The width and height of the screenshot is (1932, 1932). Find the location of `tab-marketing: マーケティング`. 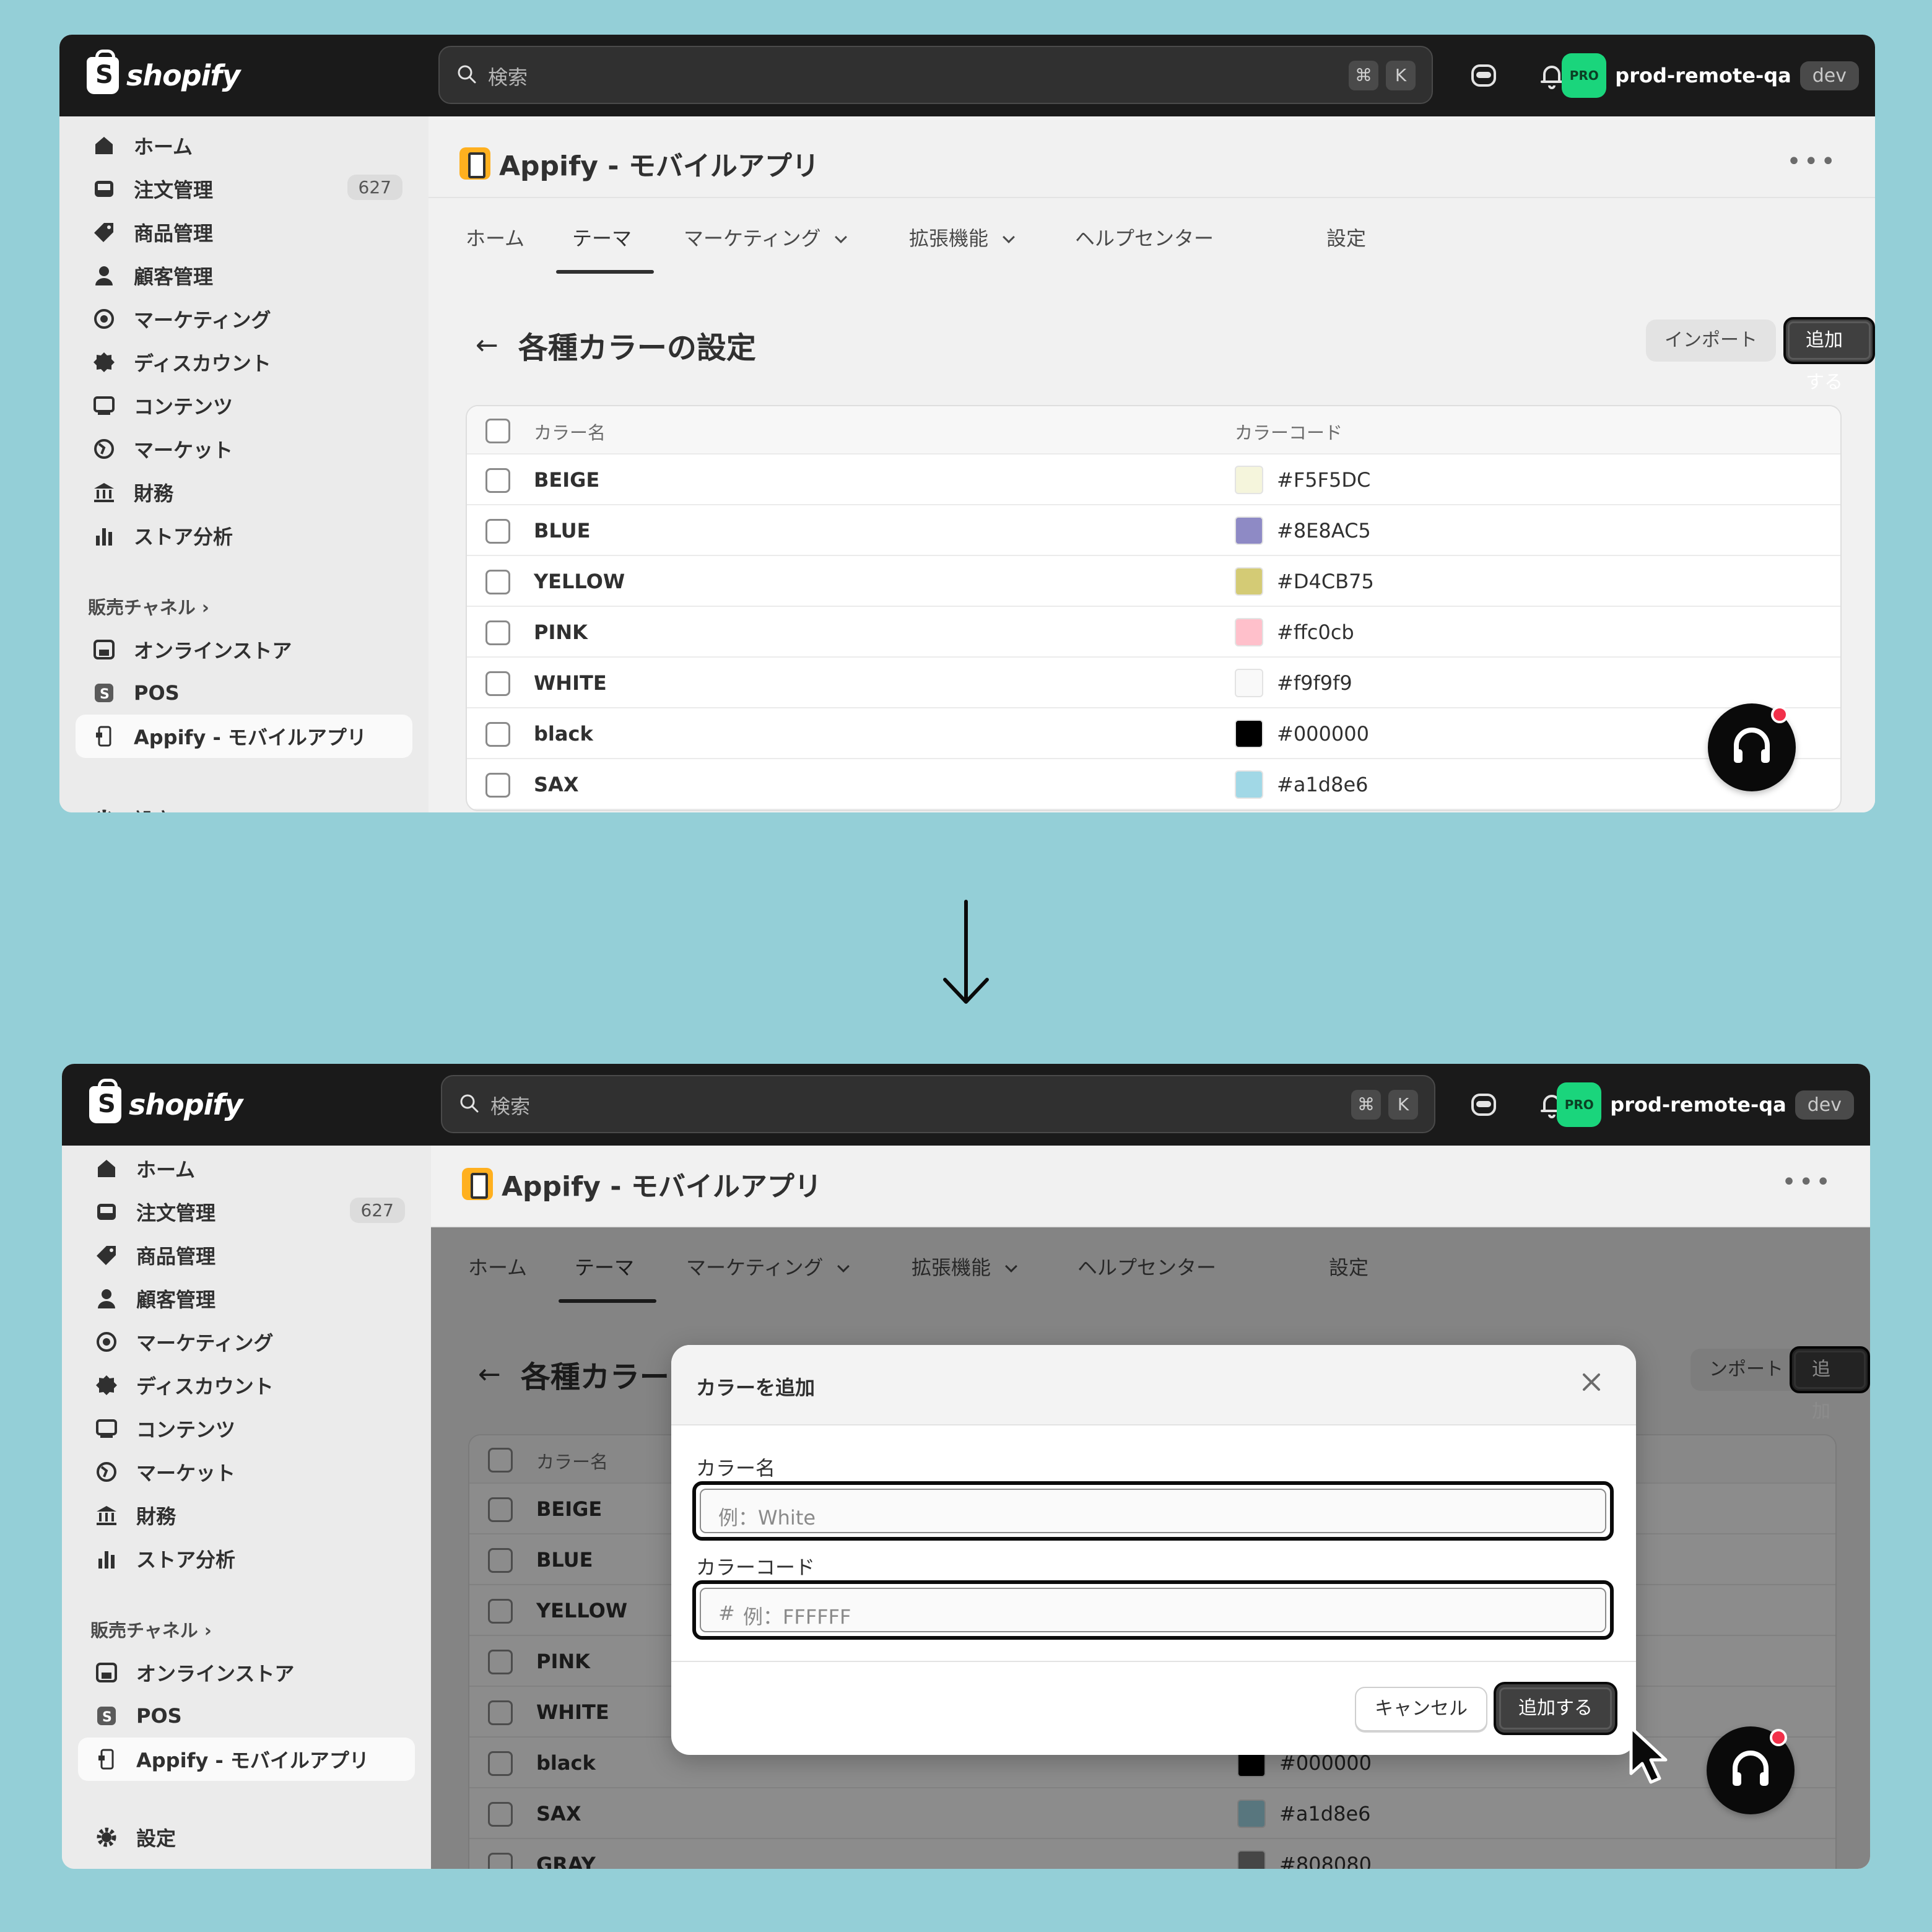

tab-marketing: マーケティング is located at coordinates (766, 237).